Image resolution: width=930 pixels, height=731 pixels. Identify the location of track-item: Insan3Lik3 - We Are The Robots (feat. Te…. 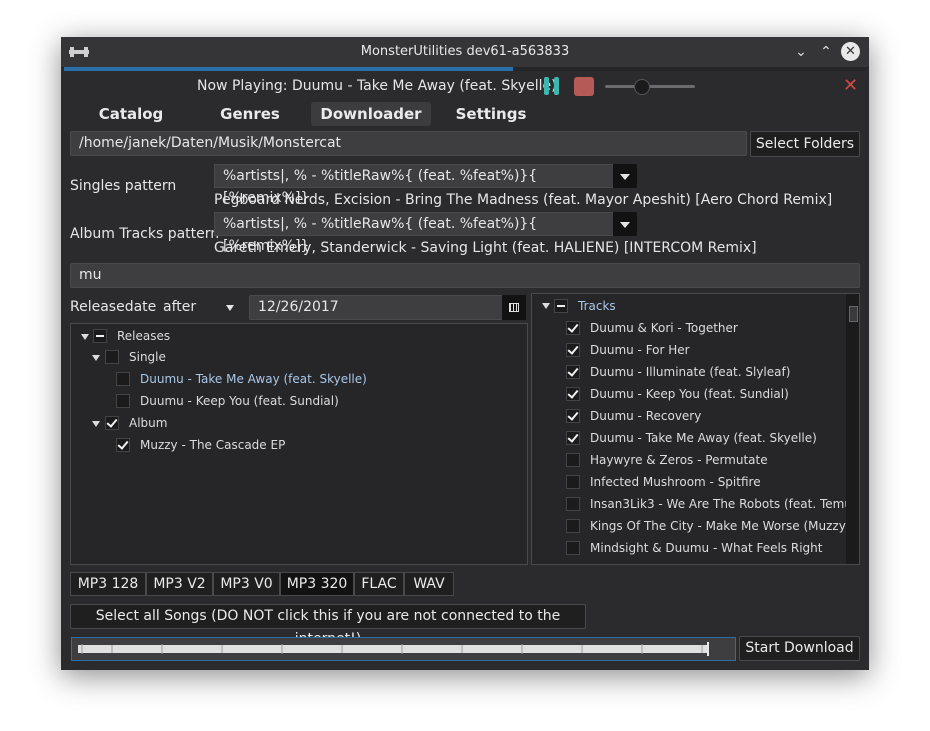
(723, 504).